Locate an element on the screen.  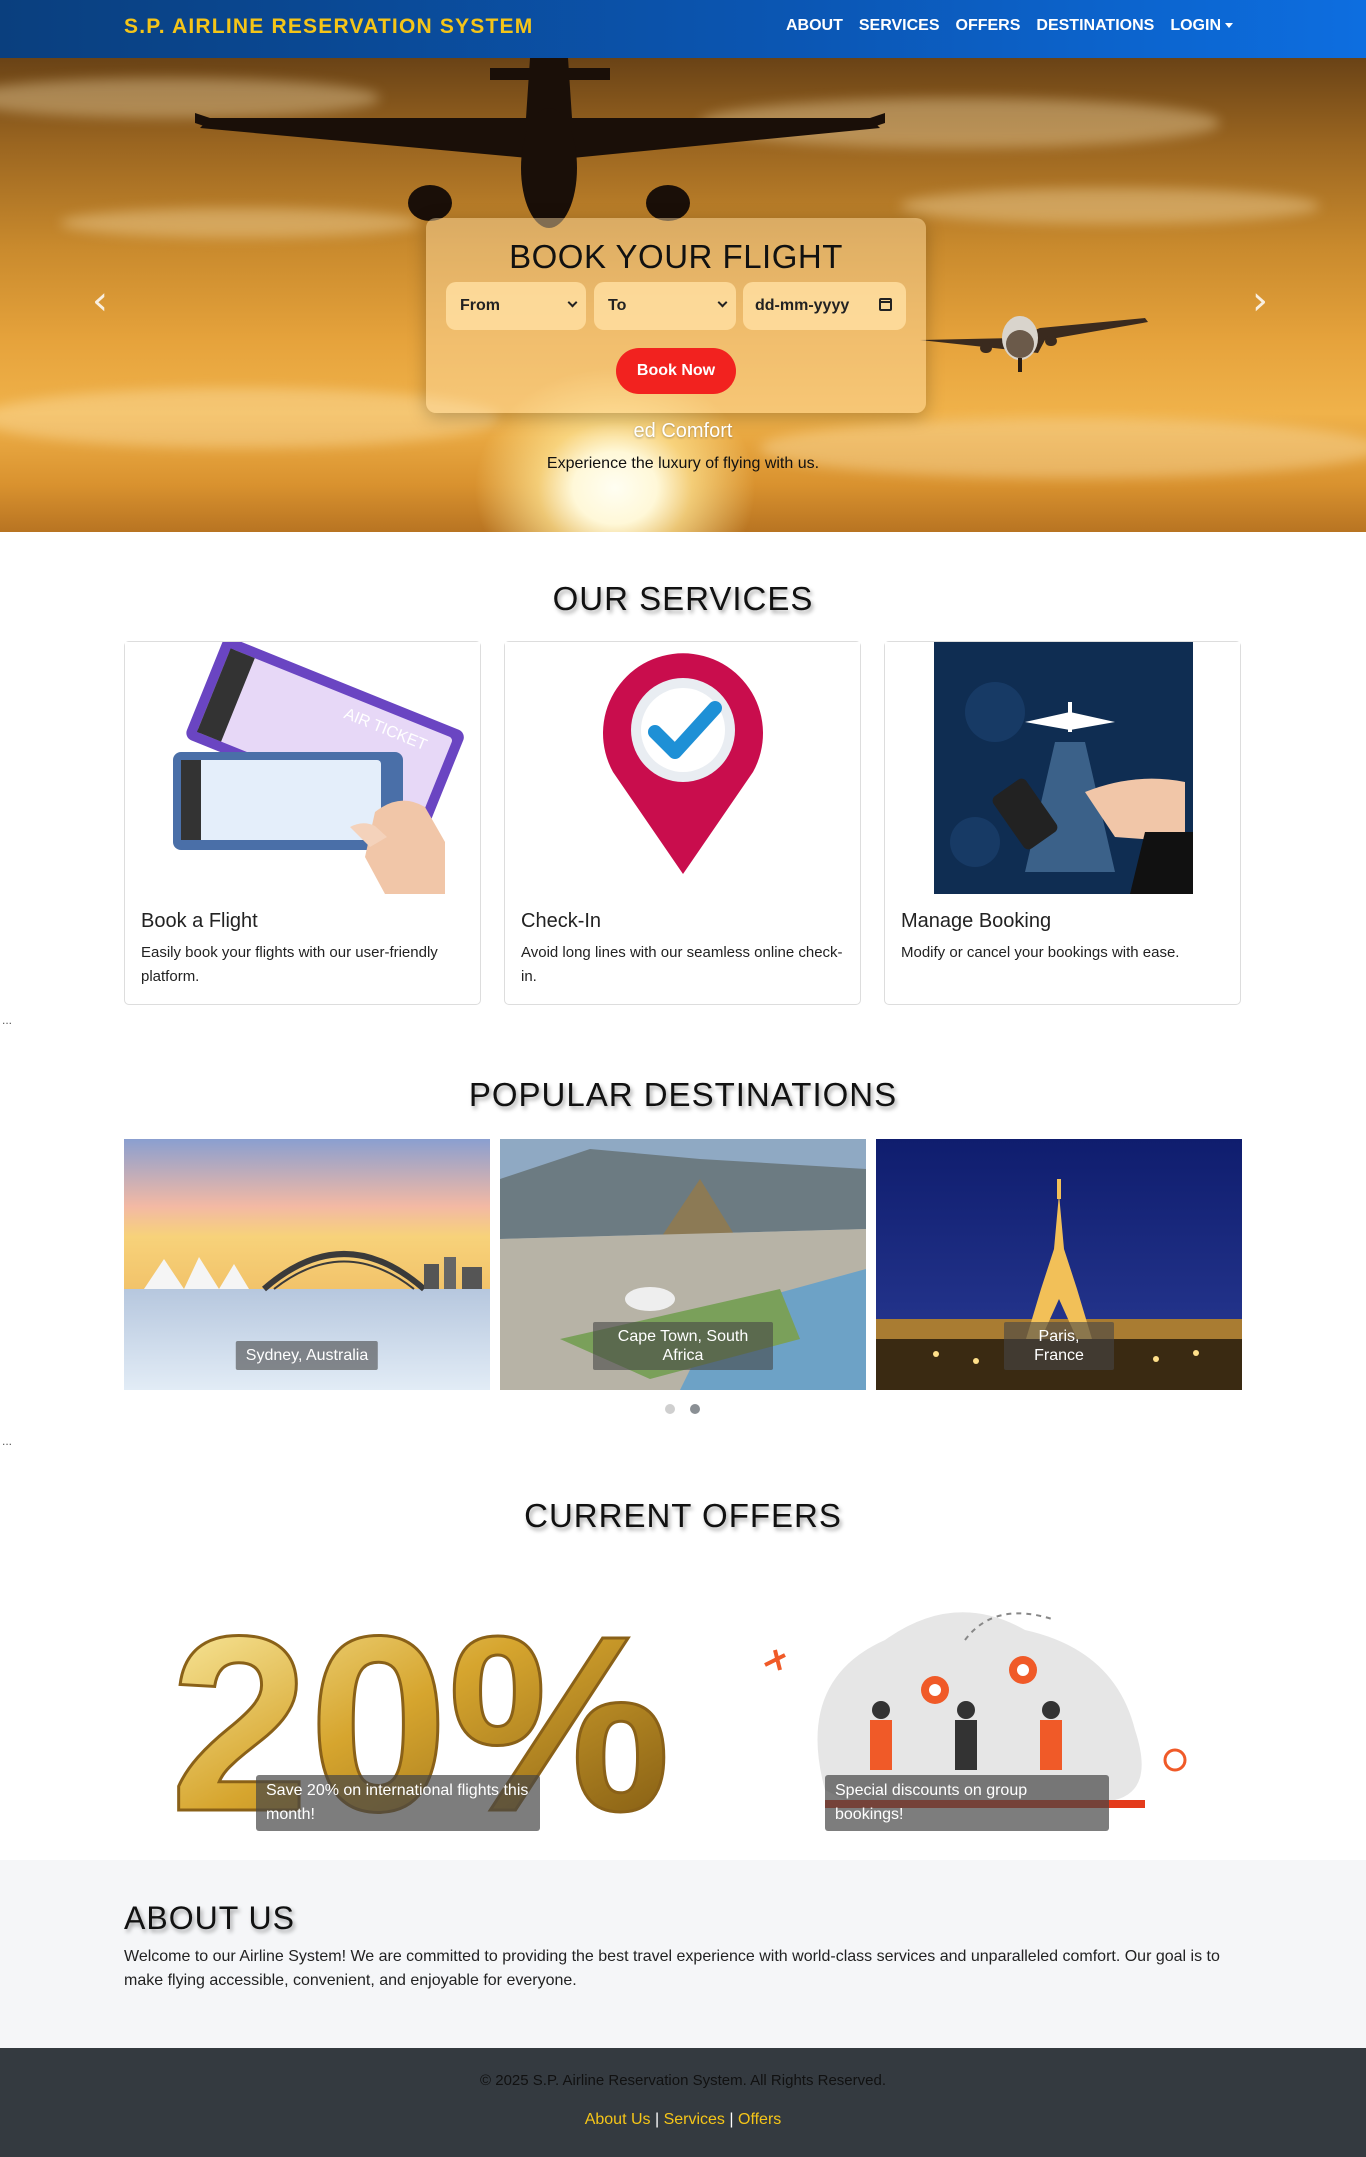
date-input: dd-mm-yyyy is located at coordinates (824, 306).